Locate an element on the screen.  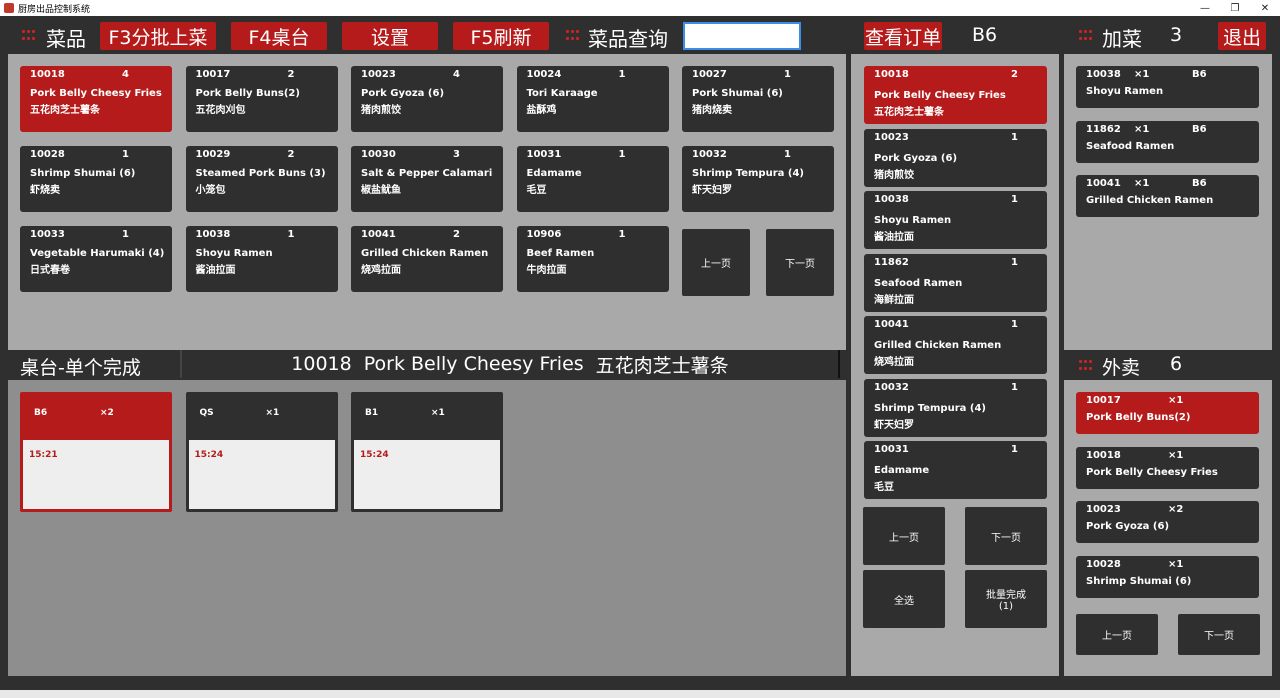
takeout-qty: ×2 is located at coordinates (1176, 509).